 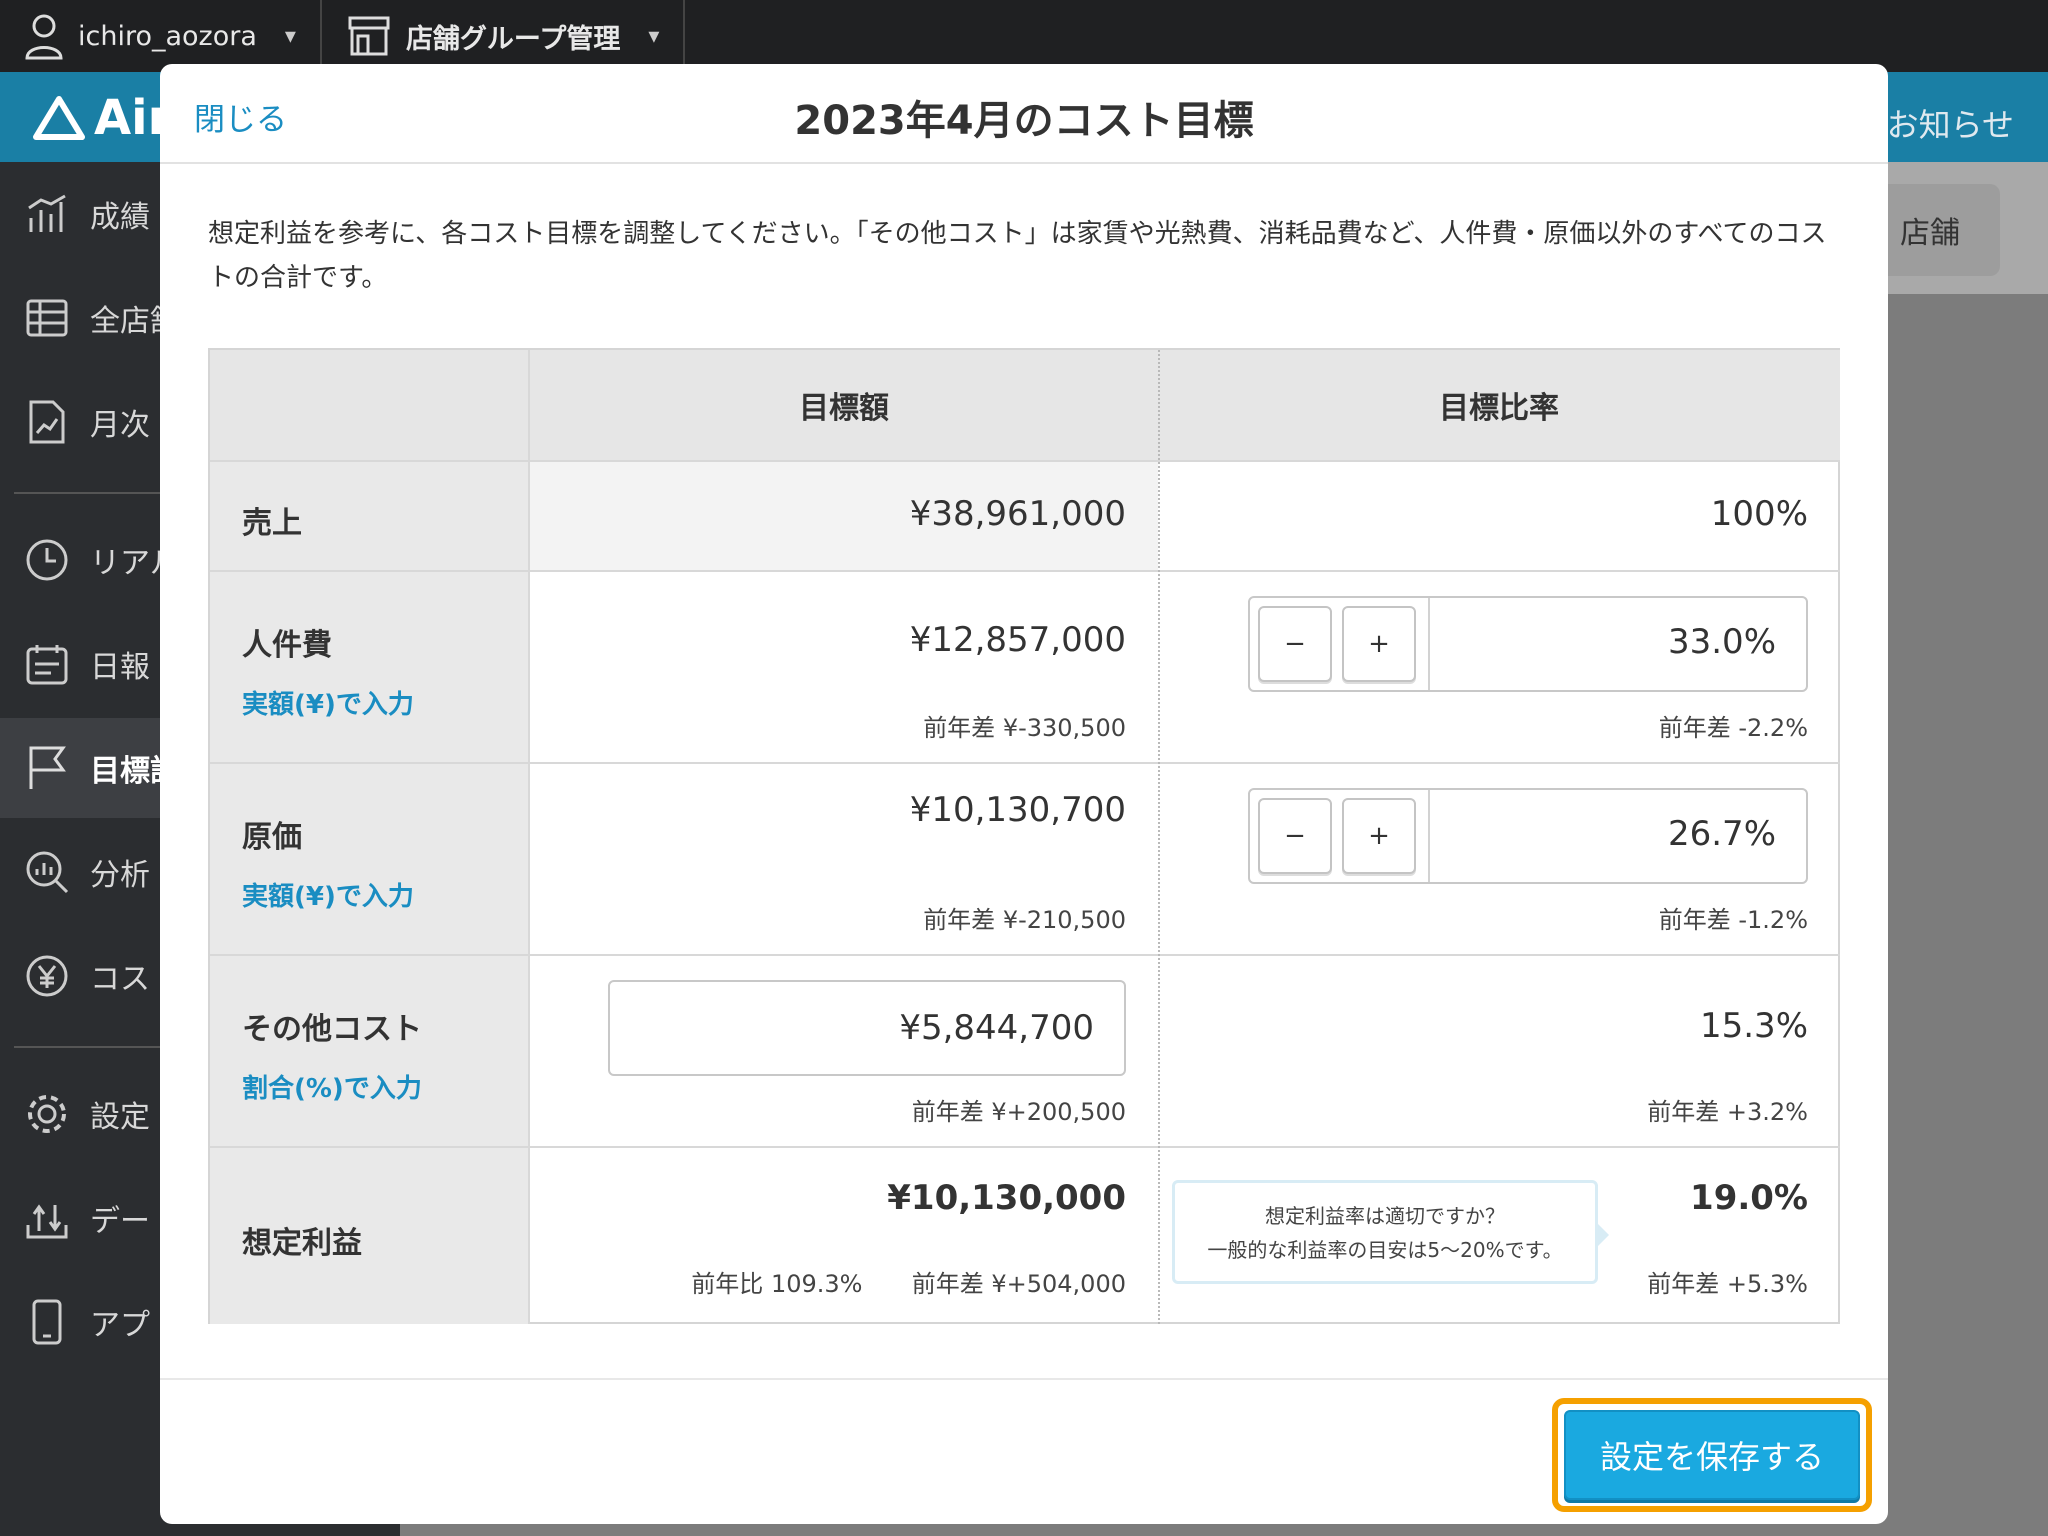 What do you see at coordinates (1017, 514) in the screenshot?
I see `sales-amount: ¥38,961,000` at bounding box center [1017, 514].